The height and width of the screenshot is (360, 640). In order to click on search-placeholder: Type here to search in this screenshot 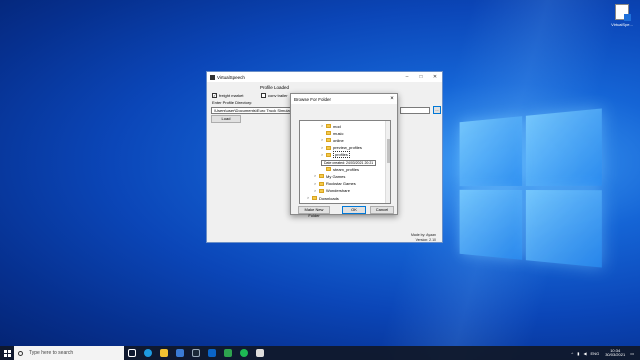, I will do `click(51, 353)`.